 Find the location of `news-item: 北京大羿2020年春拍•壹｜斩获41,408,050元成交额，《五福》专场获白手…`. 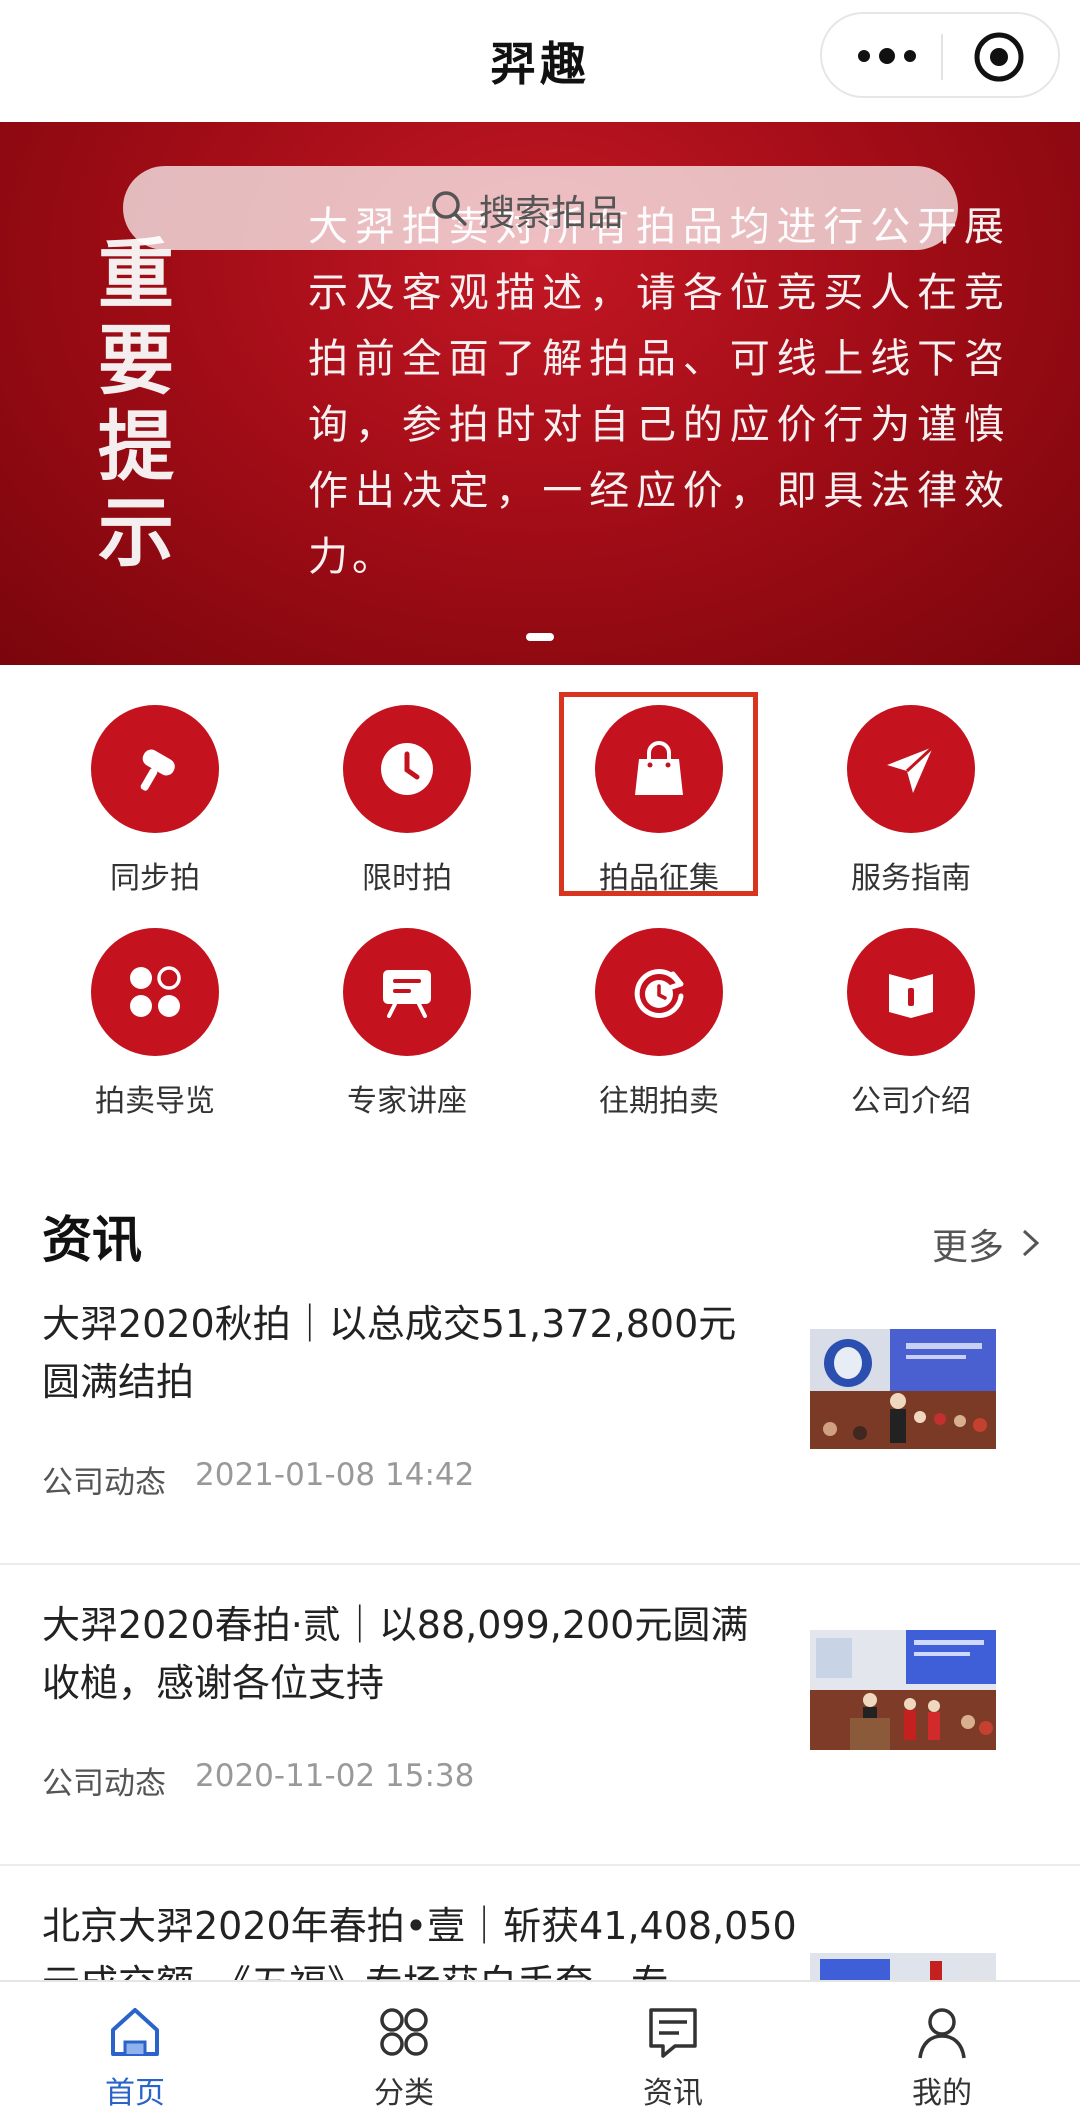

news-item: 北京大羿2020年春拍•壹｜斩获41,408,050元成交额，《五福》专场获白手… is located at coordinates (540, 1938).